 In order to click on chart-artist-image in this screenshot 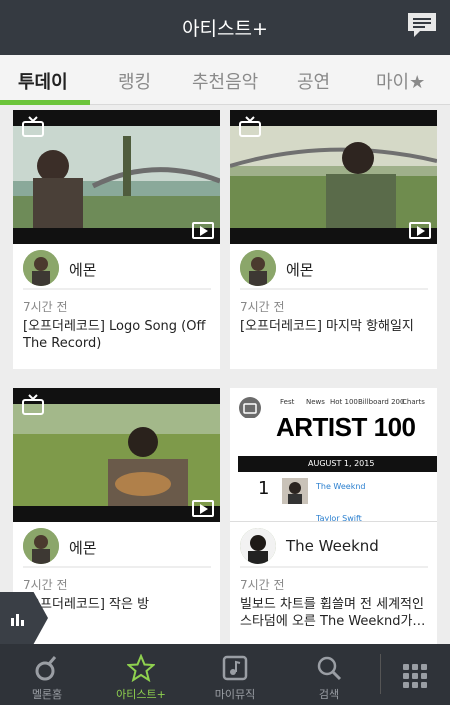, I will do `click(295, 491)`.